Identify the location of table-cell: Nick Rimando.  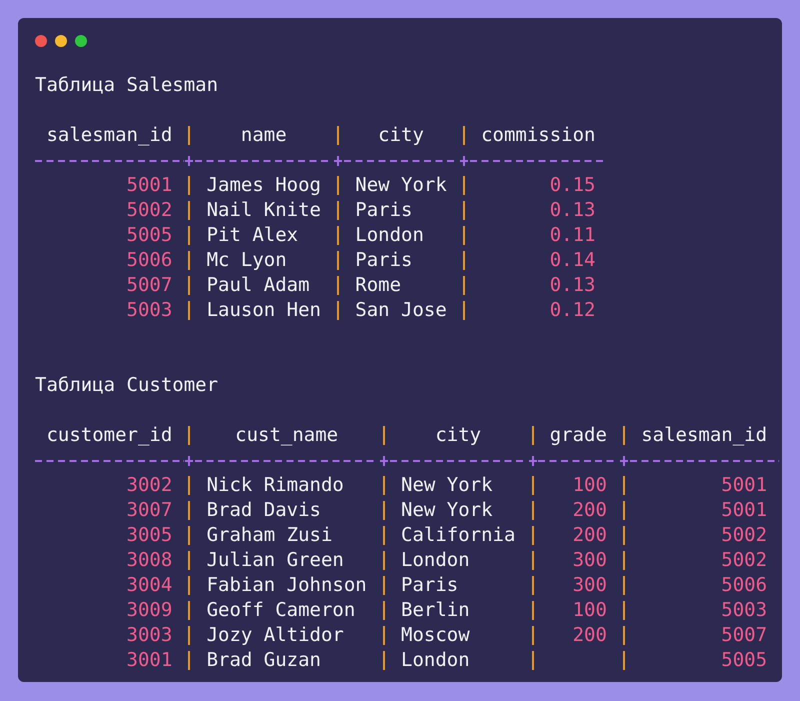
(275, 485).